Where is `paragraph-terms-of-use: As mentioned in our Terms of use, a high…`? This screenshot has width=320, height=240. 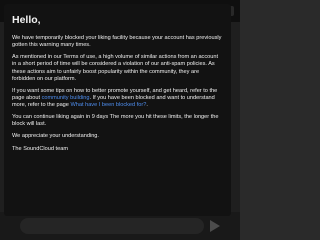
paragraph-terms-of-use: As mentioned in our Terms of use, a high… is located at coordinates (115, 68).